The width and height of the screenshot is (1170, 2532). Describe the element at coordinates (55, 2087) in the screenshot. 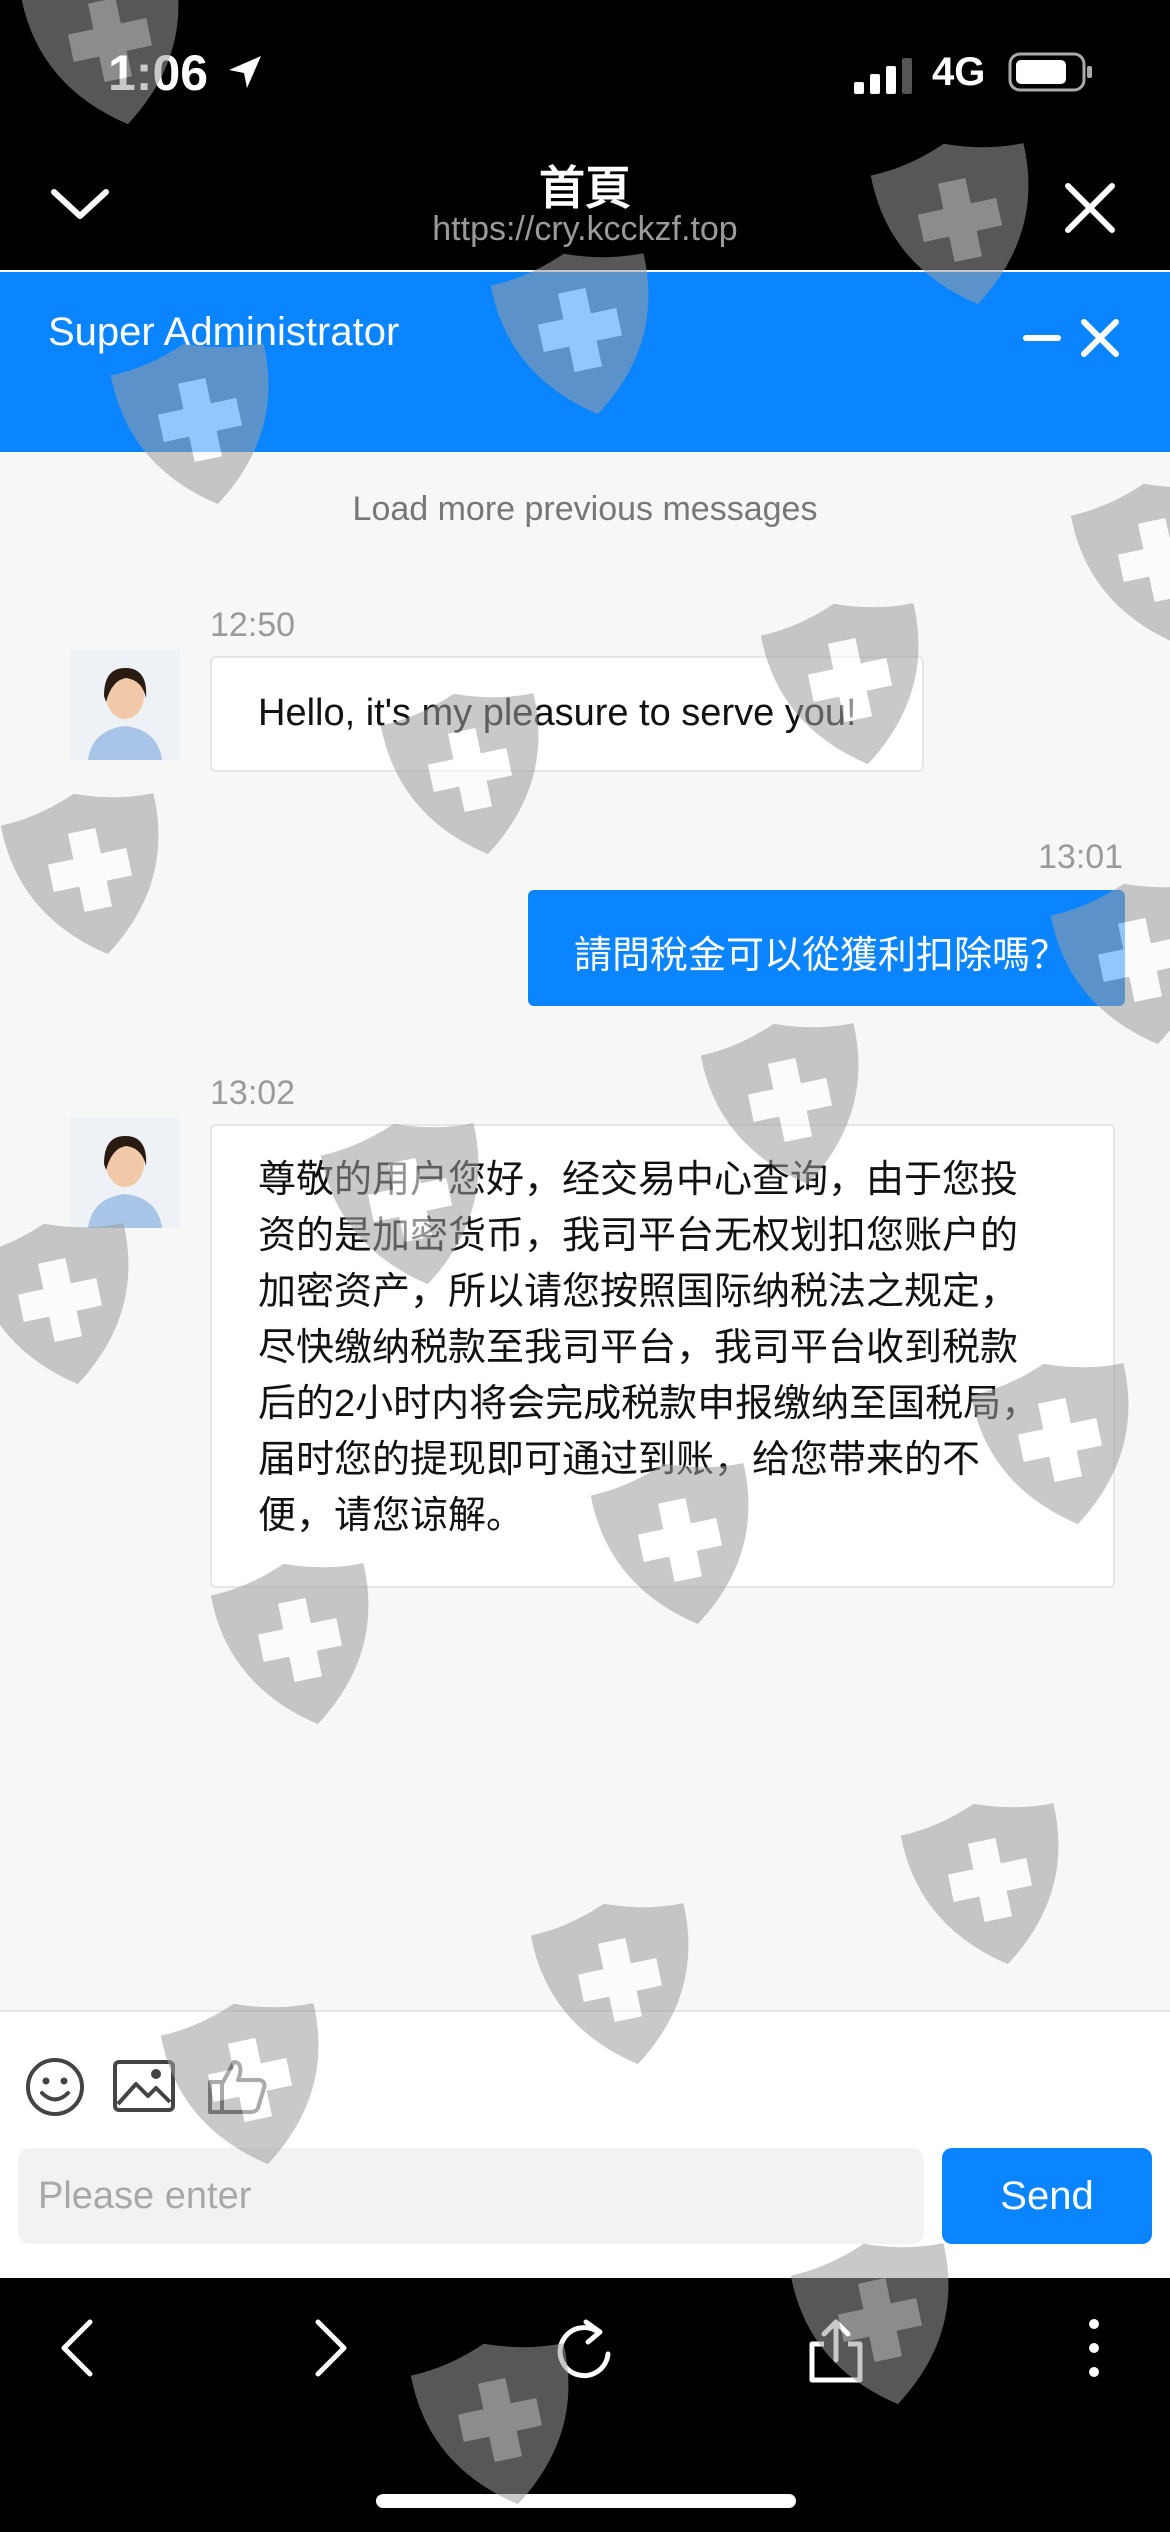

I see `emoji-icon` at that location.